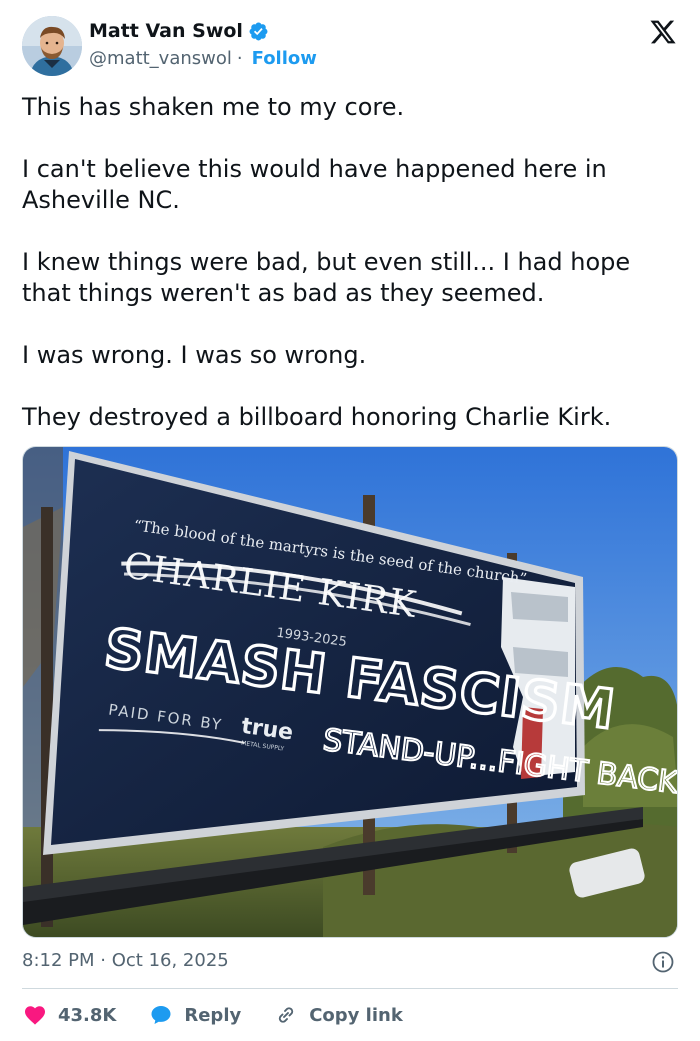 This screenshot has width=700, height=1041. I want to click on copy-link-label: Copy link, so click(356, 1015).